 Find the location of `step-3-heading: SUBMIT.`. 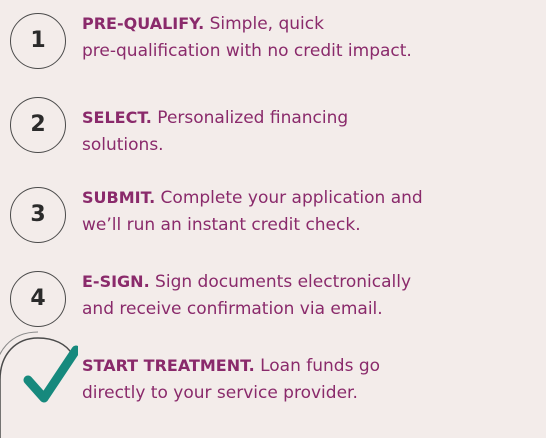

step-3-heading: SUBMIT. is located at coordinates (119, 197).